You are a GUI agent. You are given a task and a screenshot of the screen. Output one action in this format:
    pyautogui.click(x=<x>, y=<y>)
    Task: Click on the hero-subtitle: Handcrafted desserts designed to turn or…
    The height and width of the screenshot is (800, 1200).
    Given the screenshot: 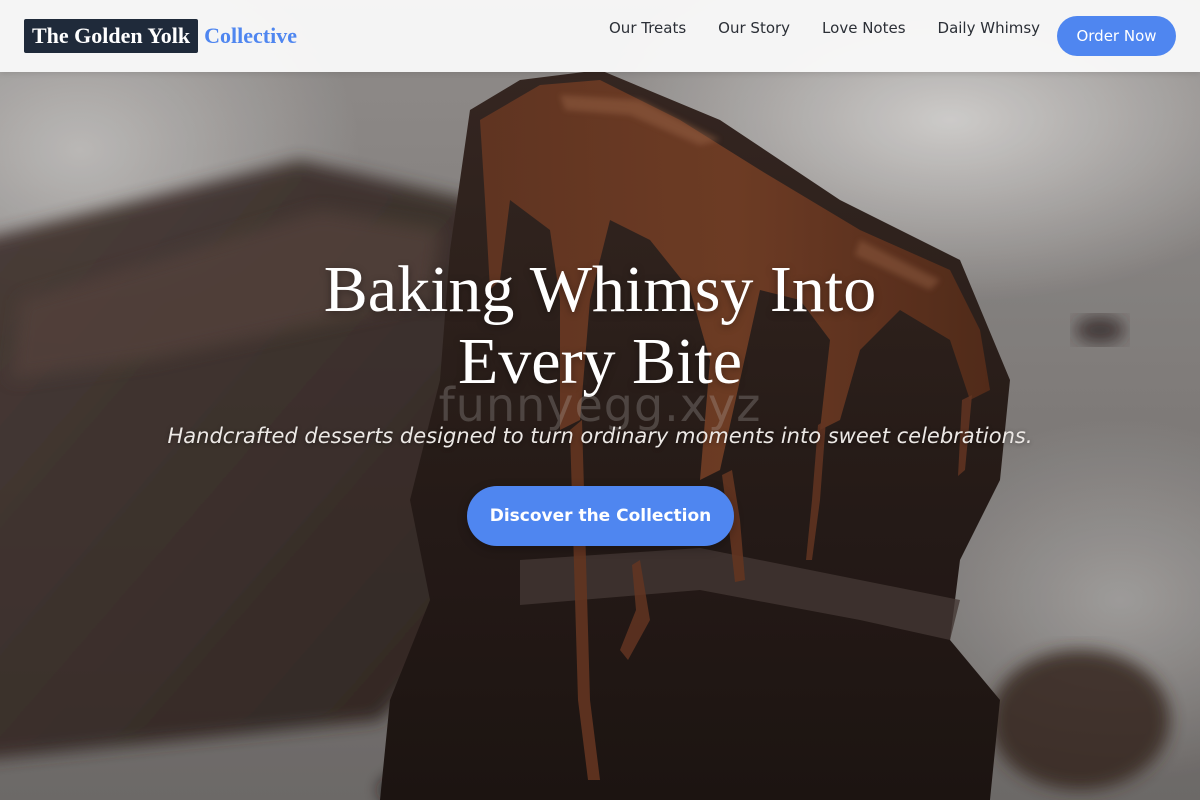 What is the action you would take?
    pyautogui.click(x=600, y=436)
    